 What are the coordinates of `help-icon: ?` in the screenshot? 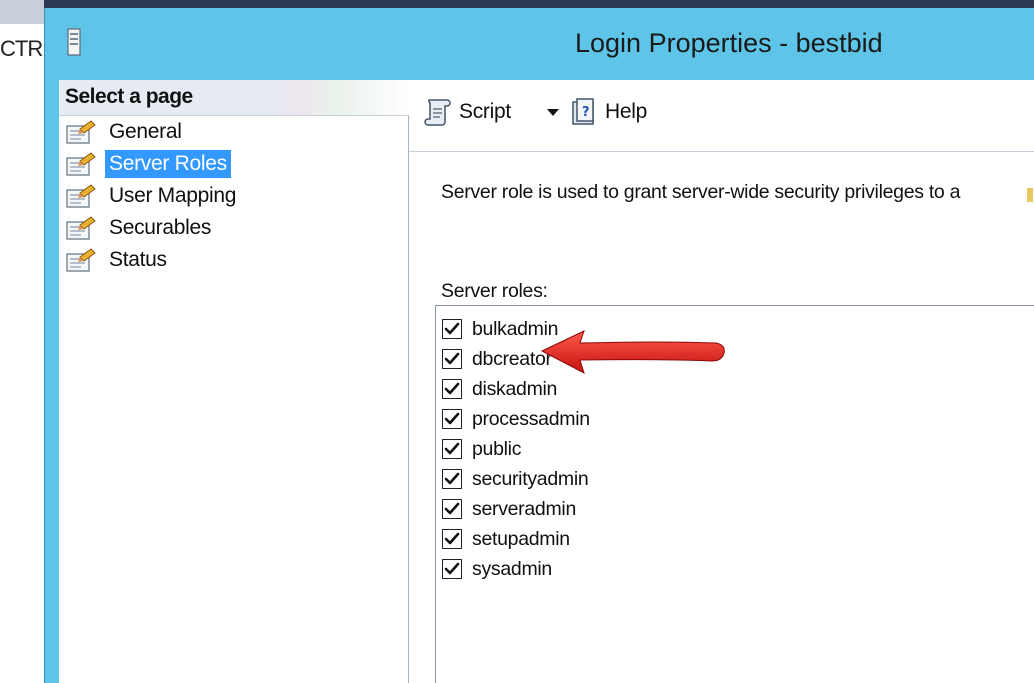 It's located at (583, 111).